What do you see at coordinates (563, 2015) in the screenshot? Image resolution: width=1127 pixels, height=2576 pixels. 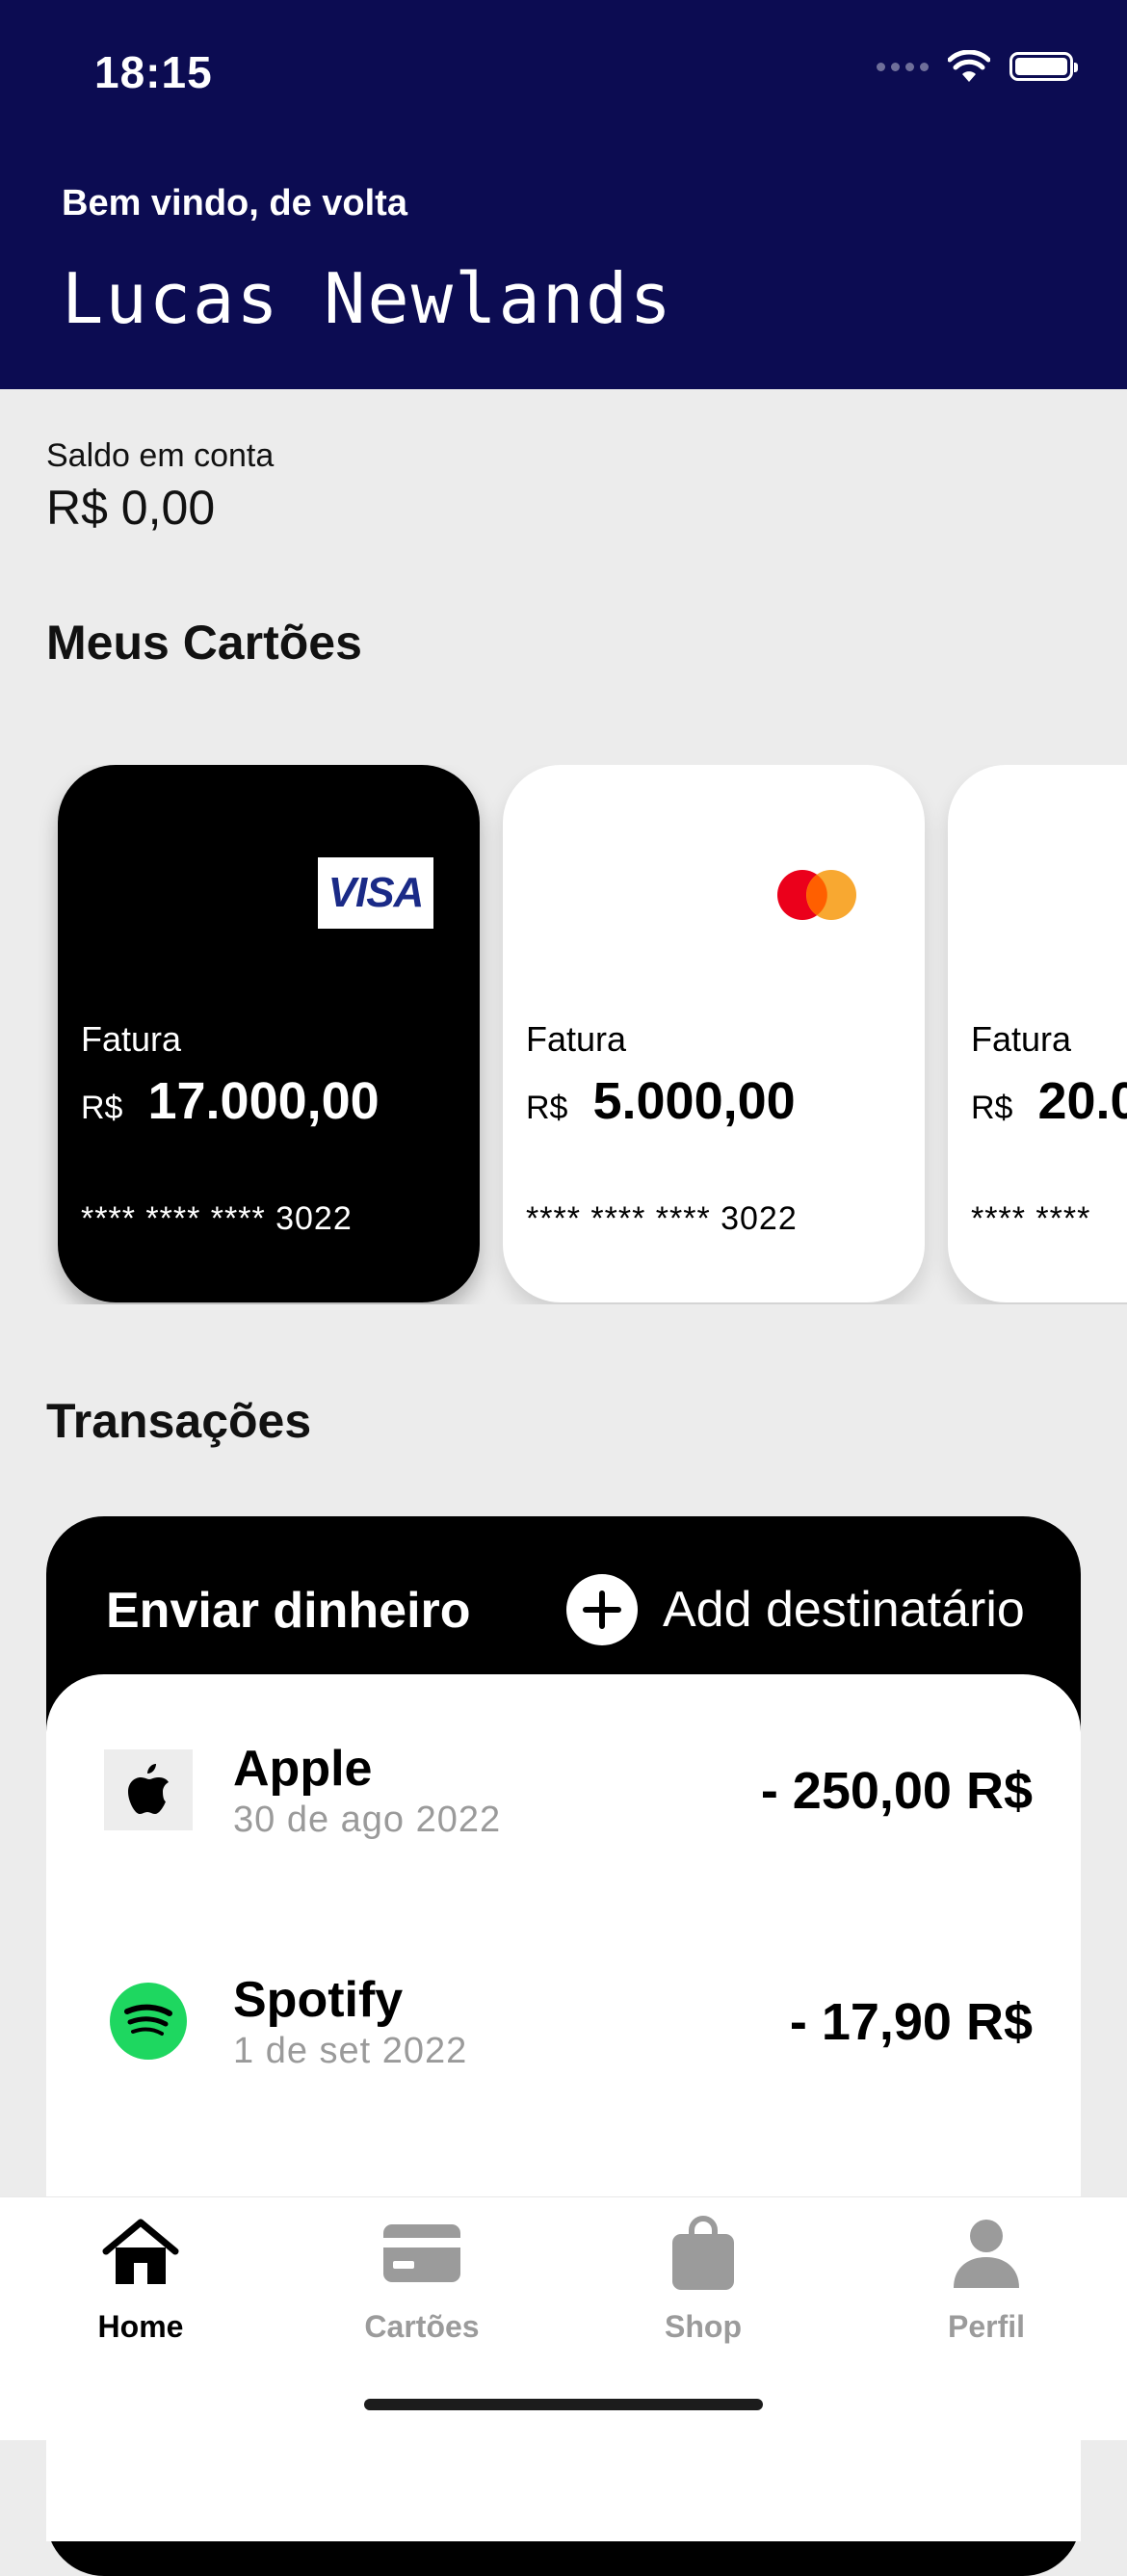 I see `transaction-row-spotify: Spotify 1 de set 2022 - 17,90 R$` at bounding box center [563, 2015].